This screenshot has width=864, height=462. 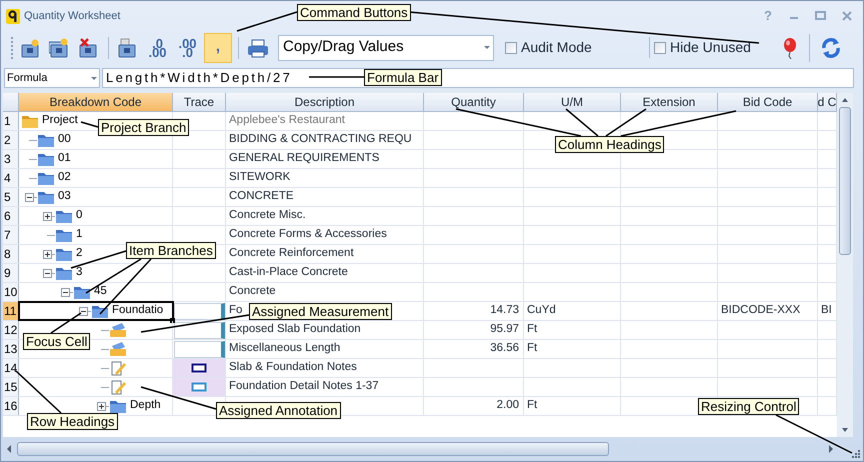 What do you see at coordinates (504, 348) in the screenshot?
I see `table-cell-text: 36.56` at bounding box center [504, 348].